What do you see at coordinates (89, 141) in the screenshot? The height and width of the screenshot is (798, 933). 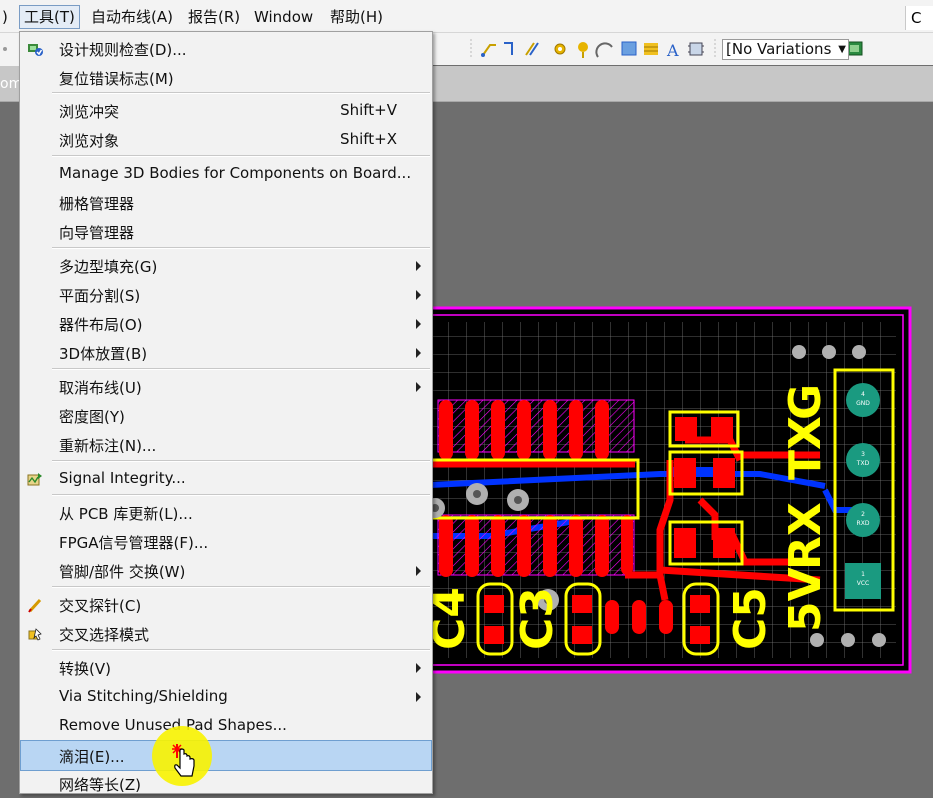 I see `menu-item-label: 浏览对象` at bounding box center [89, 141].